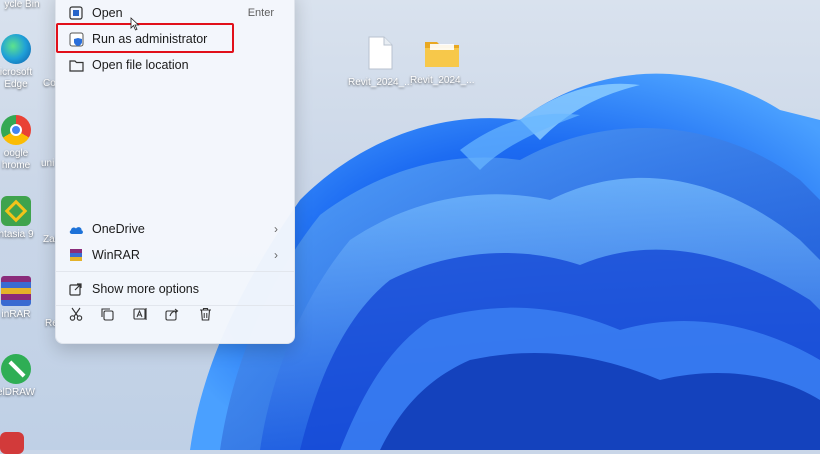  What do you see at coordinates (16, 78) in the screenshot?
I see `desktop-icon-label: icrosoft Edge` at bounding box center [16, 78].